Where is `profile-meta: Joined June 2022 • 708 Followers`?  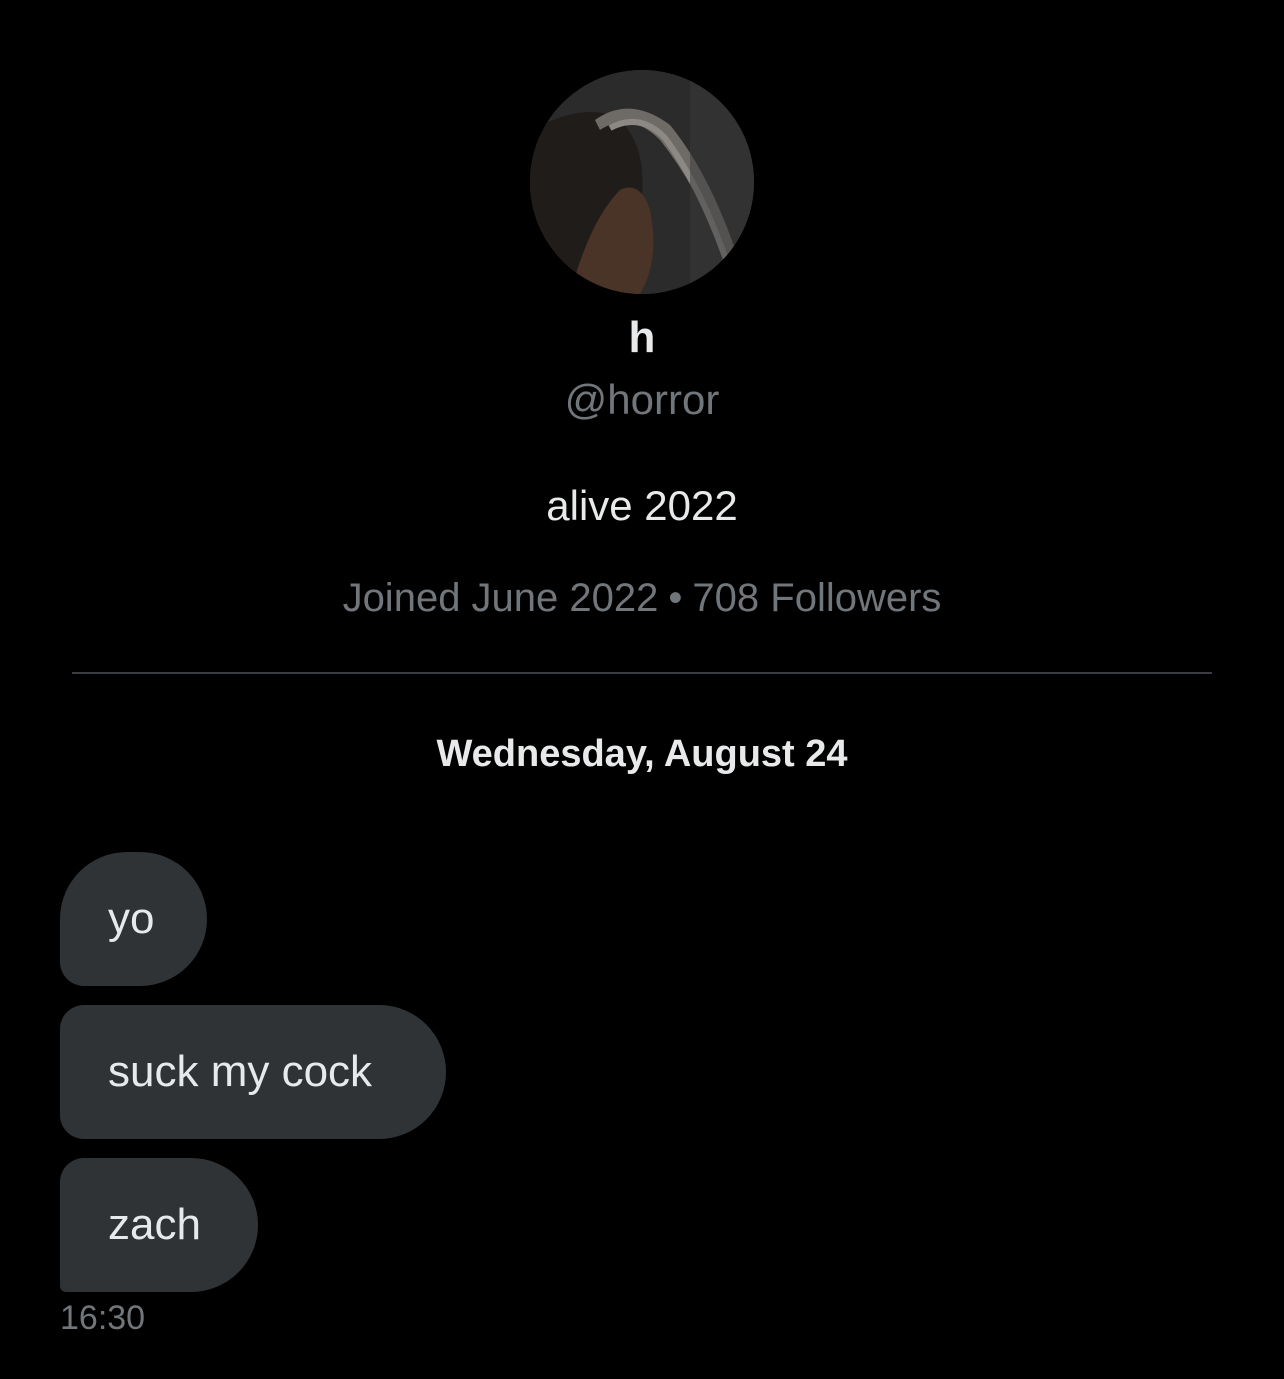
profile-meta: Joined June 2022 • 708 Followers is located at coordinates (642, 598).